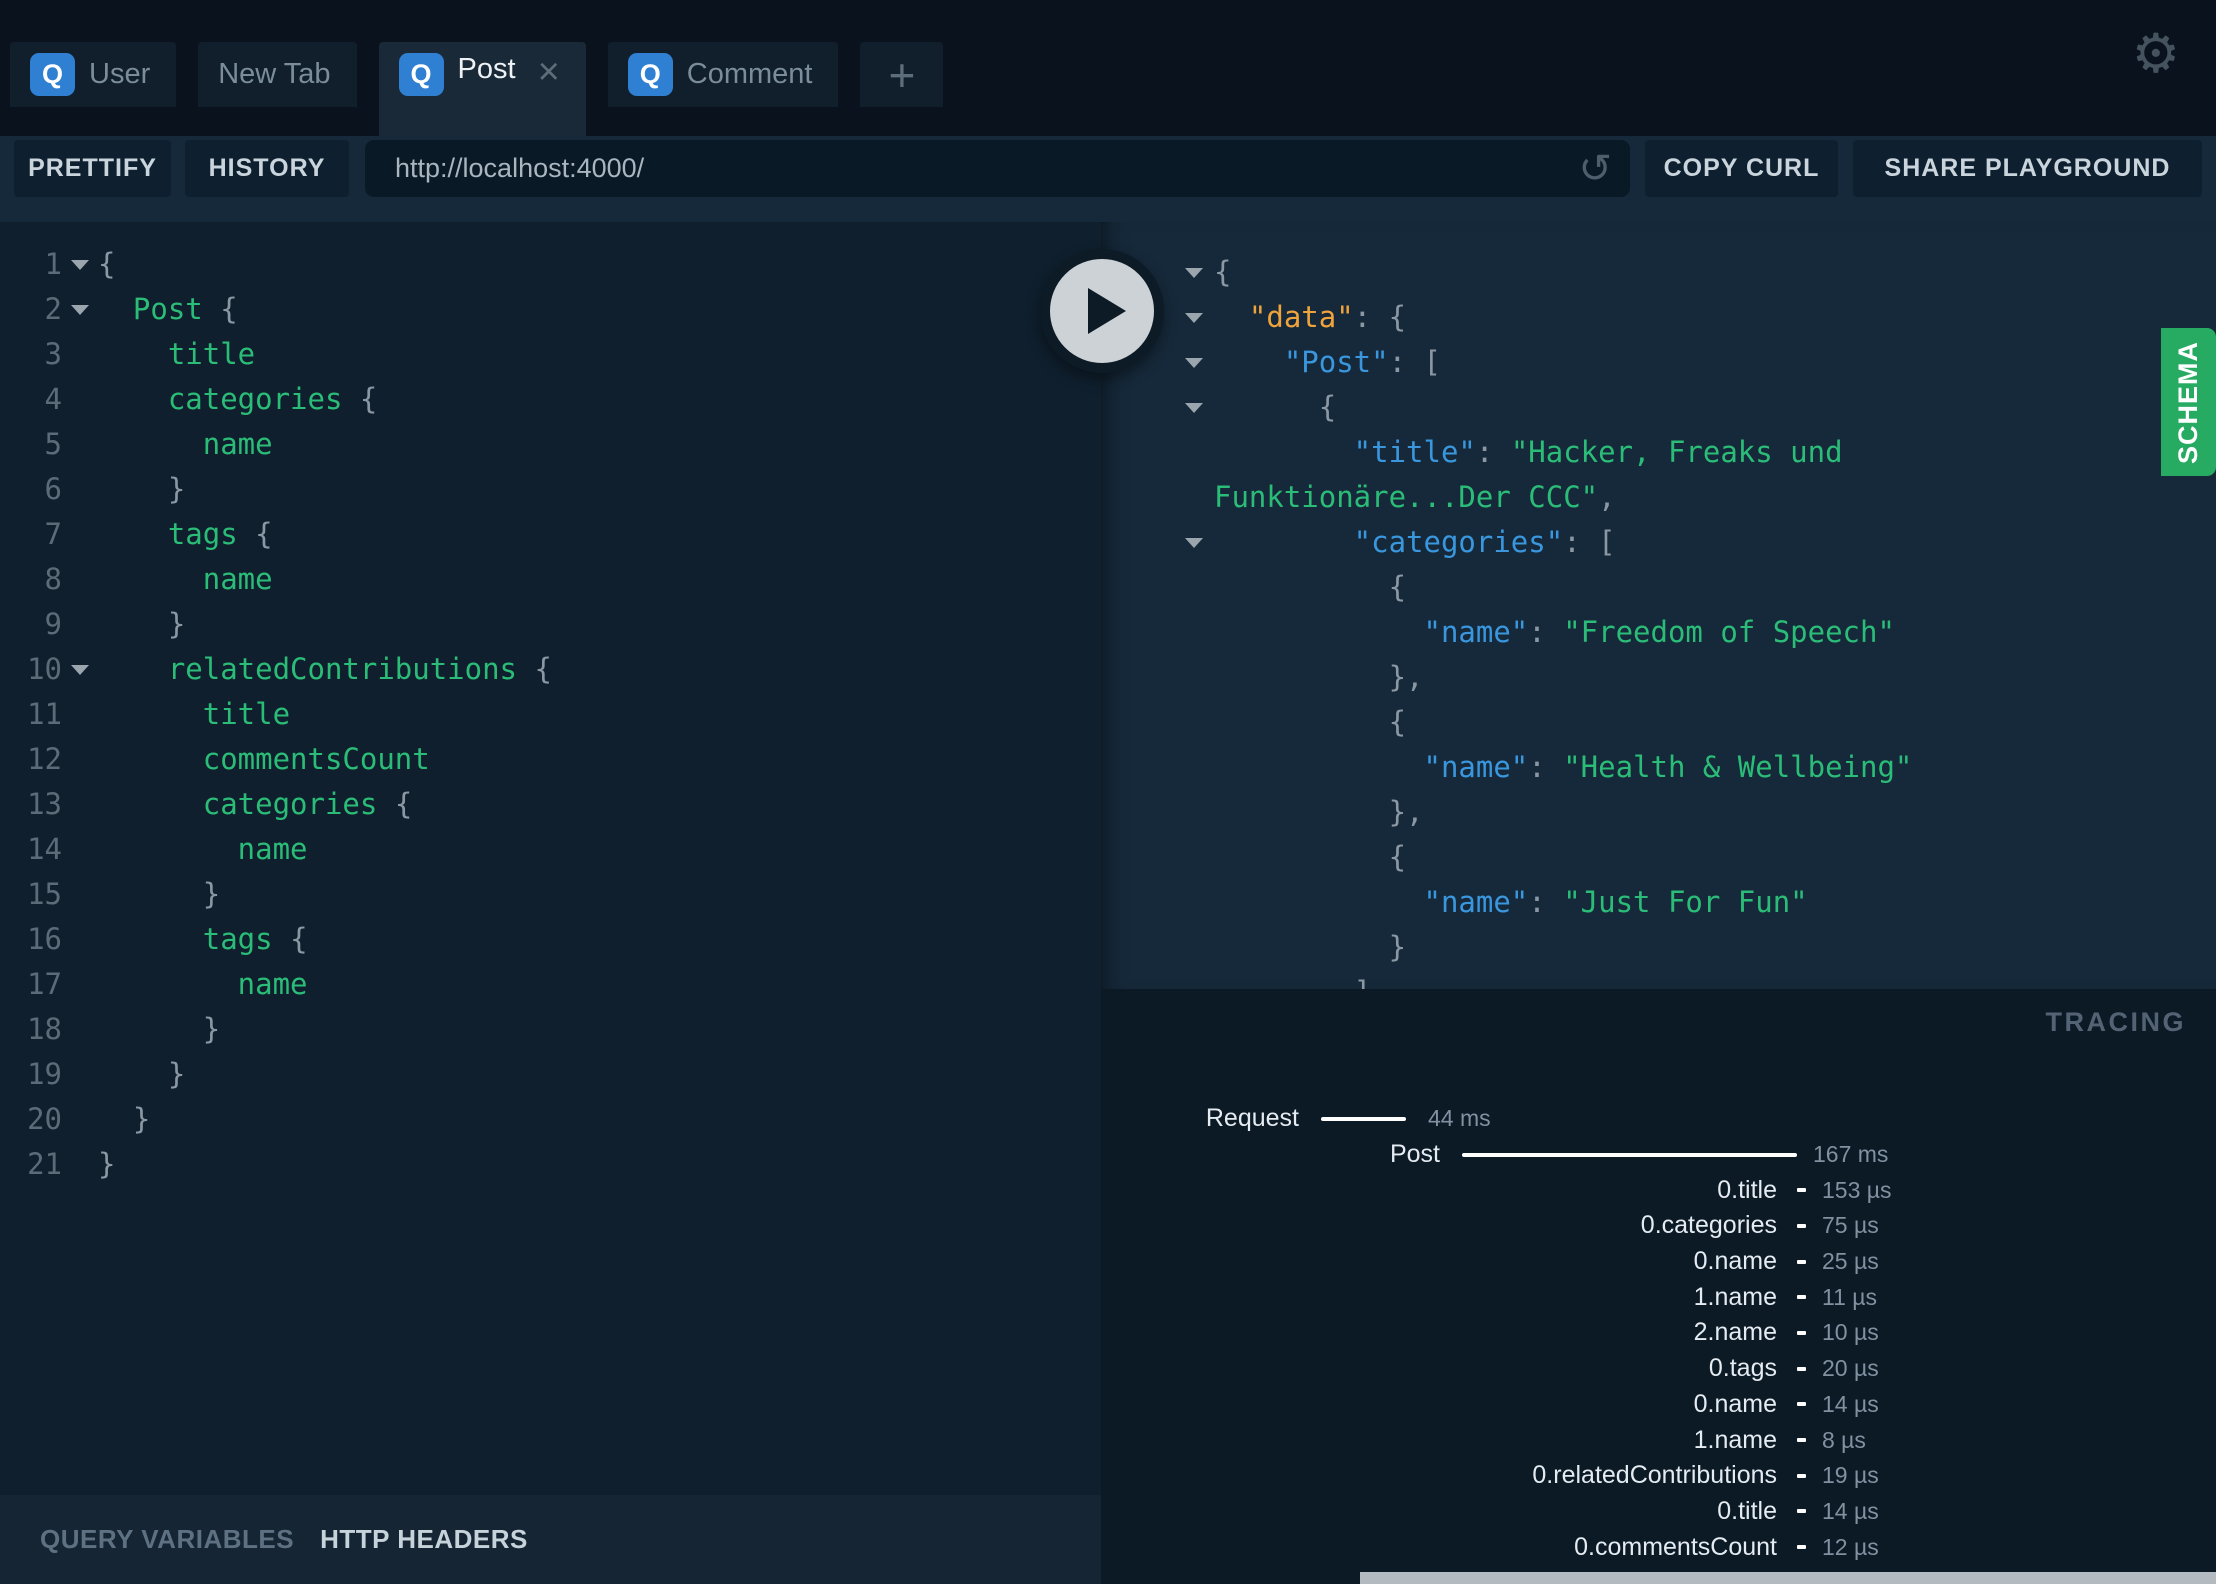 Image resolution: width=2216 pixels, height=1584 pixels. Describe the element at coordinates (44, 894) in the screenshot. I see `line-number: 15` at that location.